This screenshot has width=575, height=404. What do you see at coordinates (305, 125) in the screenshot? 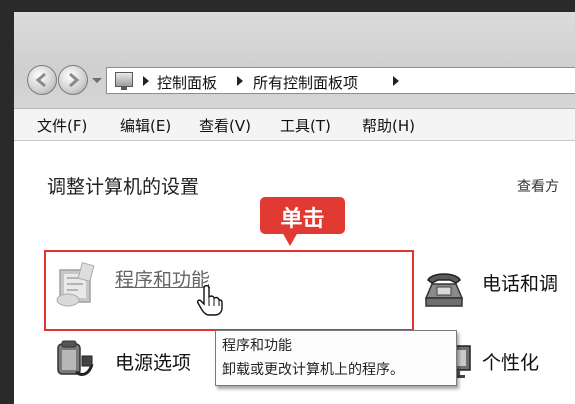
I see `menu-tools: 工具(T)` at bounding box center [305, 125].